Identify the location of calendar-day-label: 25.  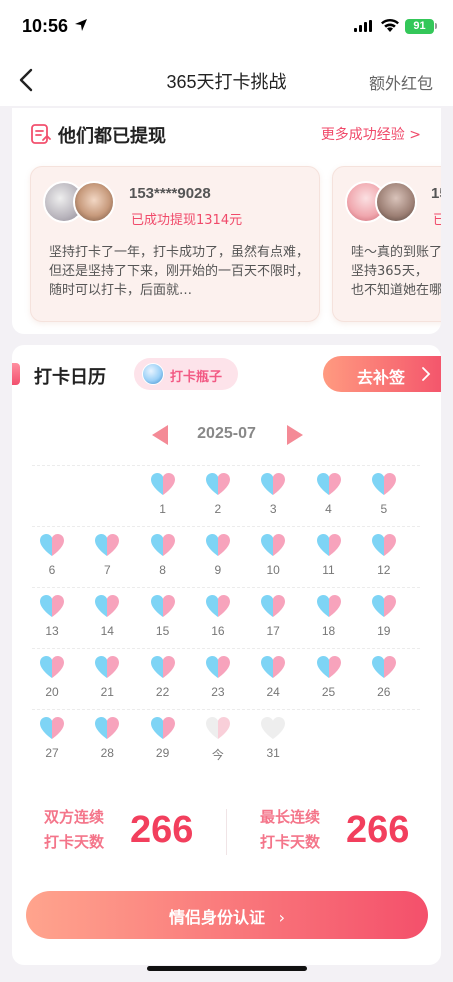
(328, 692).